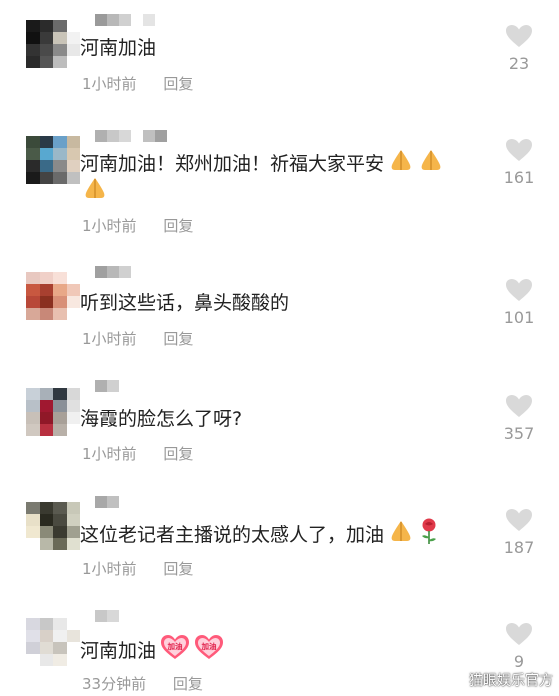 This screenshot has height=696, width=559. Describe the element at coordinates (519, 646) in the screenshot. I see `like-button: 9` at that location.